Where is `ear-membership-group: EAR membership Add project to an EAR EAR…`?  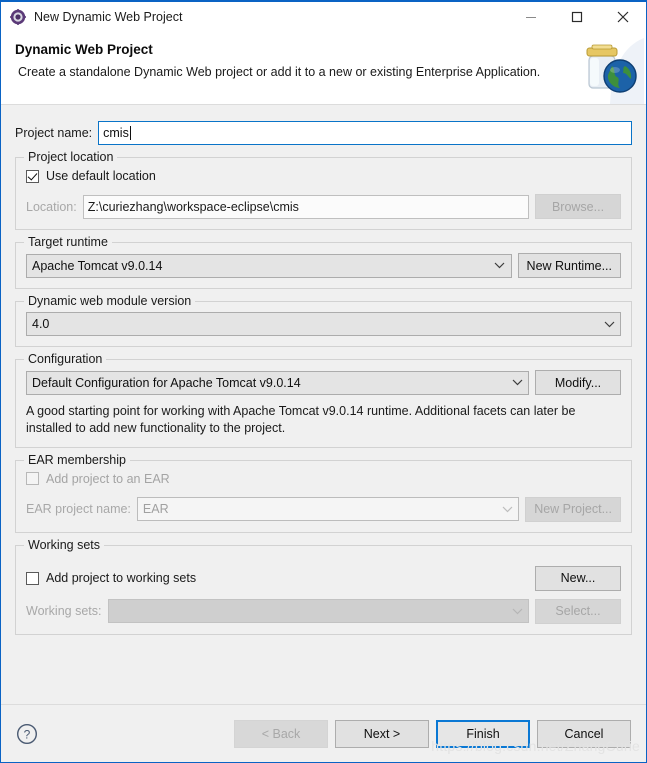
ear-membership-group: EAR membership Add project to an EAR EAR… is located at coordinates (323, 492).